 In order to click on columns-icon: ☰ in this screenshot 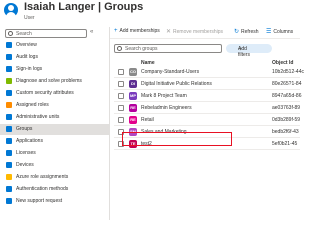, I will do `click(269, 32)`.